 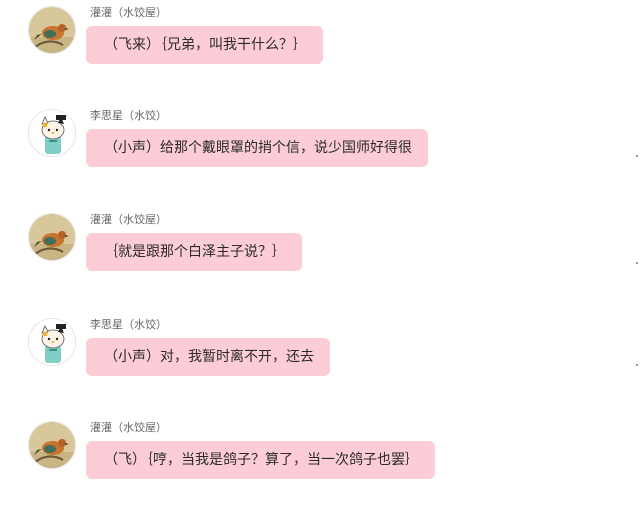 I want to click on message-bubble: （小声）对，我暂时离不开，还去, so click(x=208, y=357).